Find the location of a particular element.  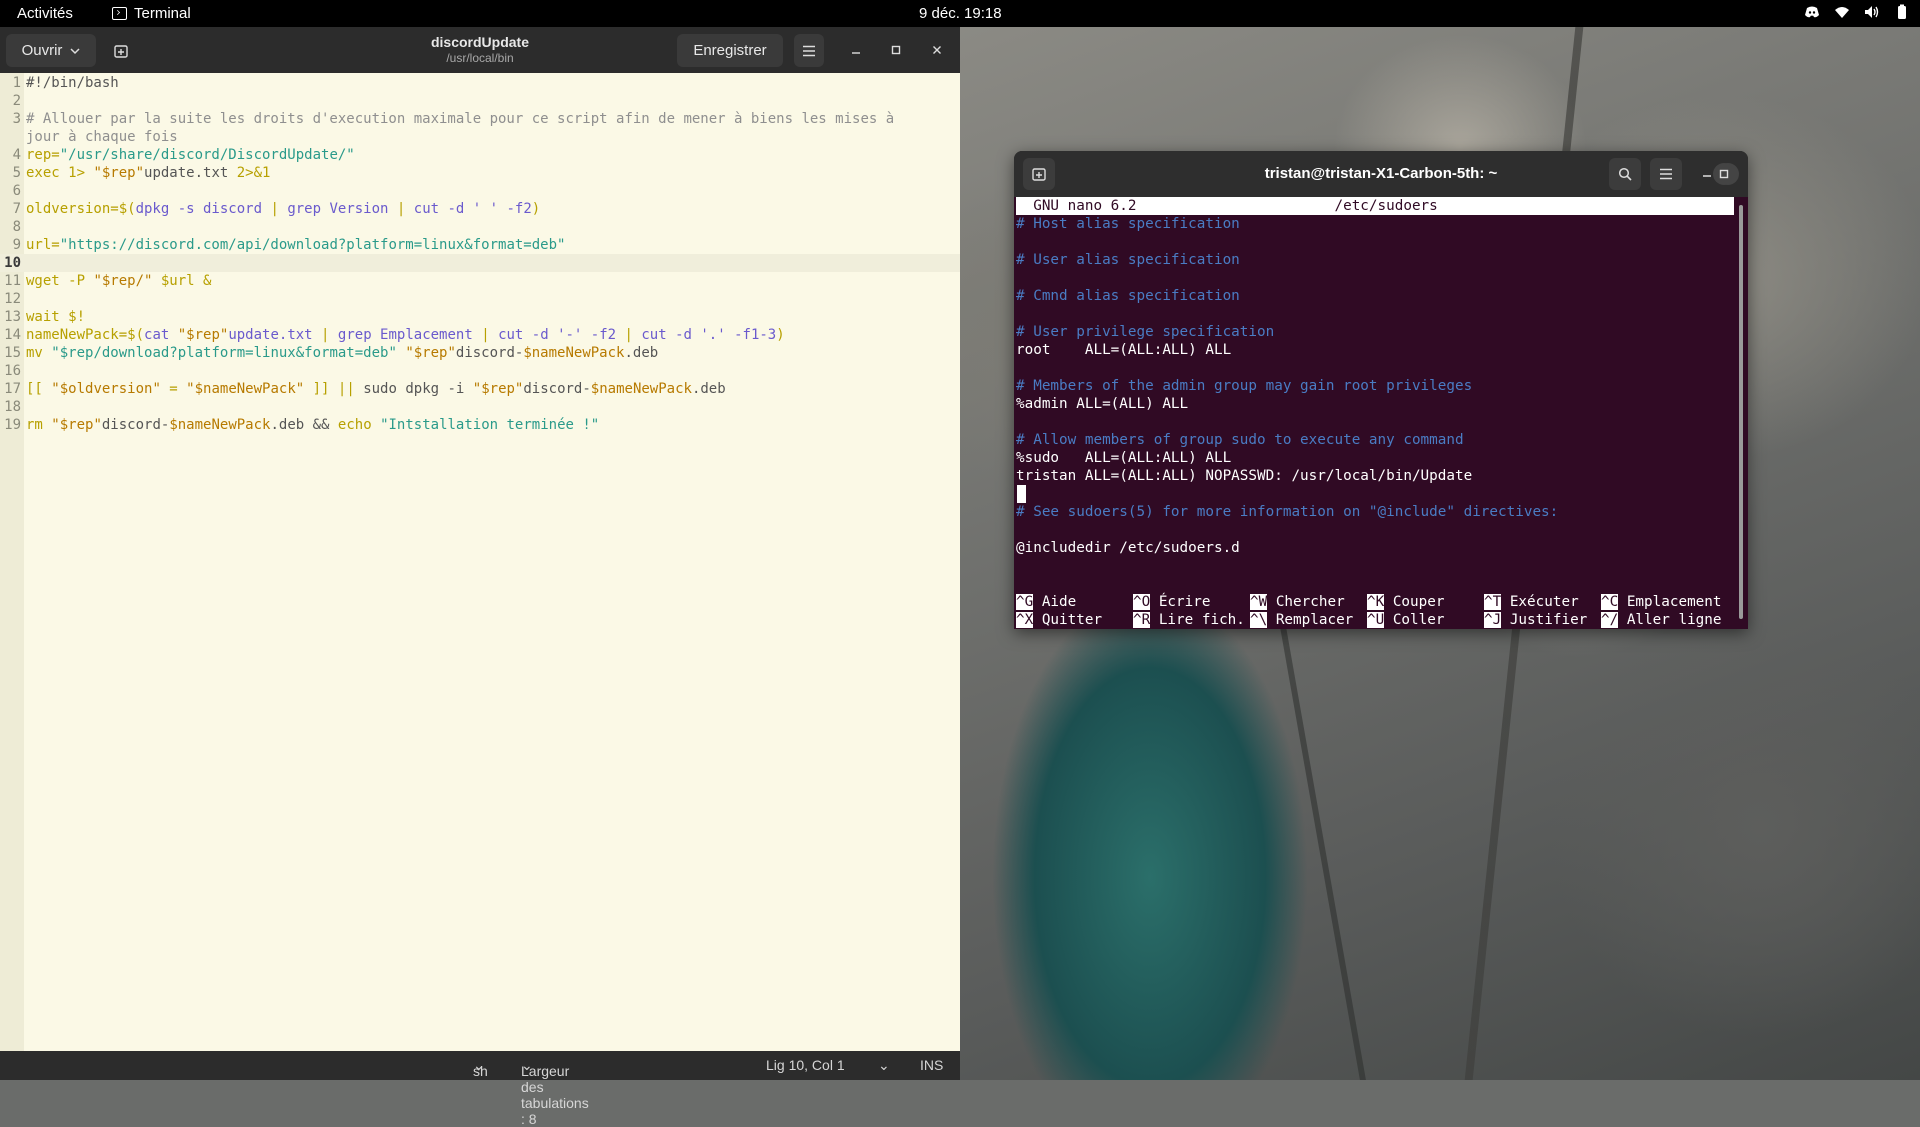

code-token: $nameNewPack is located at coordinates (220, 425).